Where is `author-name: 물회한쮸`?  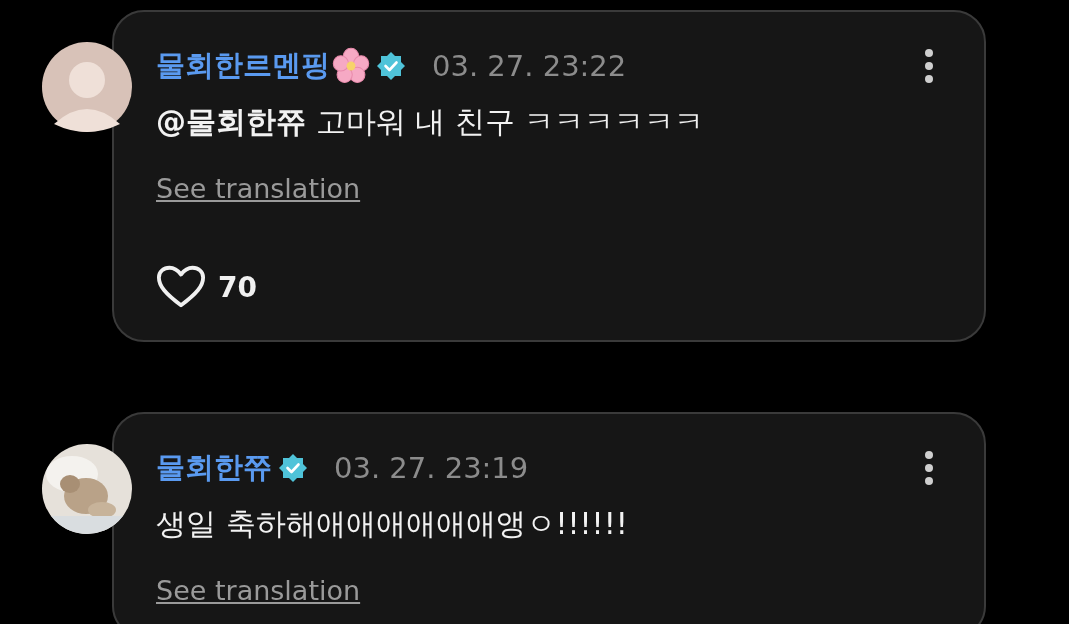 author-name: 물회한쮸 is located at coordinates (214, 468).